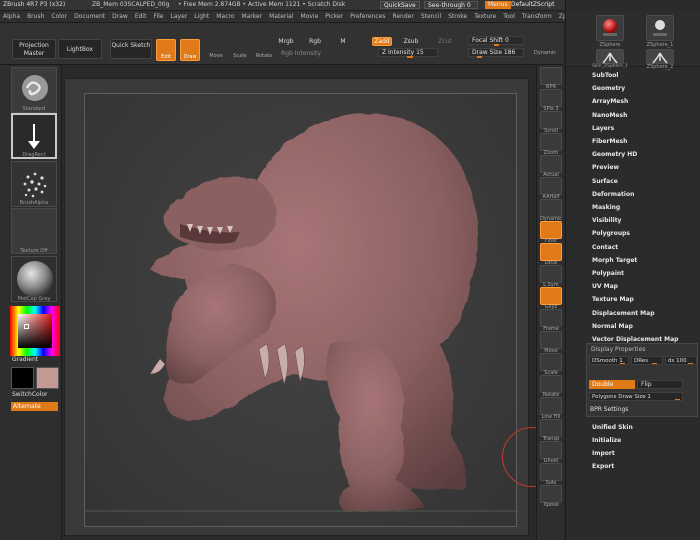 This screenshot has height=540, width=700. What do you see at coordinates (411, 42) in the screenshot?
I see `zsub-button: Zsub` at bounding box center [411, 42].